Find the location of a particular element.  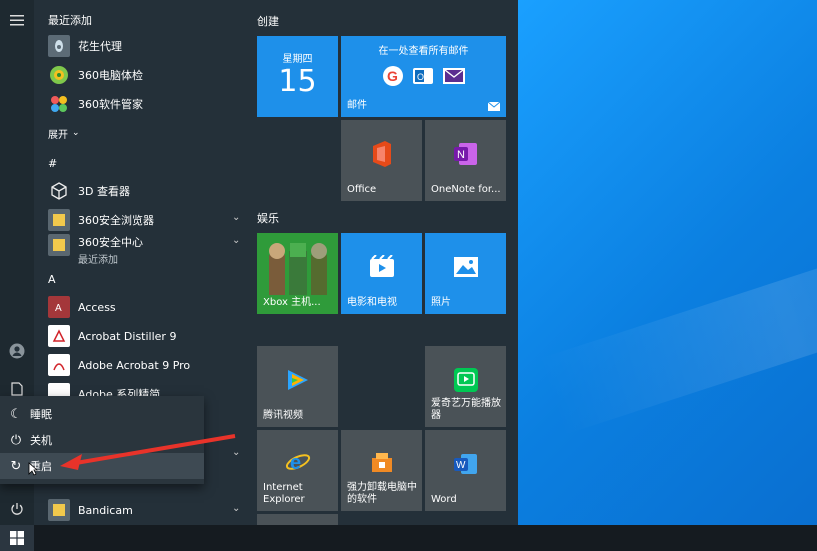

svg-text: G is located at coordinates (392, 76).